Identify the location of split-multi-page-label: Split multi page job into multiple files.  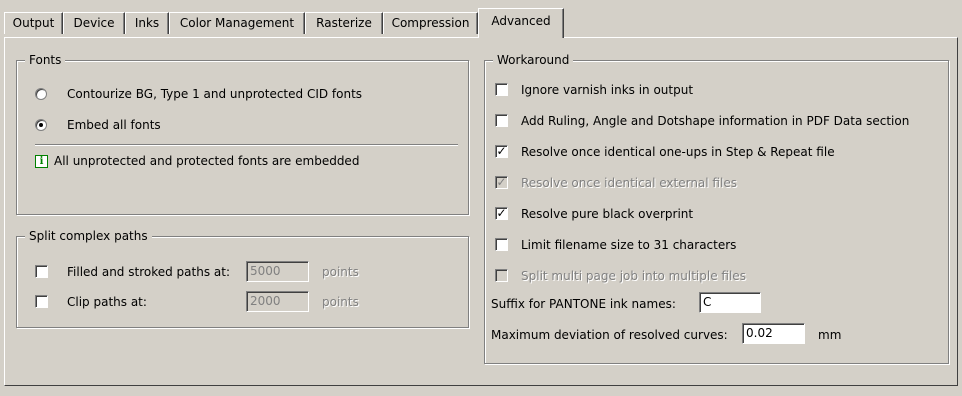
(633, 276).